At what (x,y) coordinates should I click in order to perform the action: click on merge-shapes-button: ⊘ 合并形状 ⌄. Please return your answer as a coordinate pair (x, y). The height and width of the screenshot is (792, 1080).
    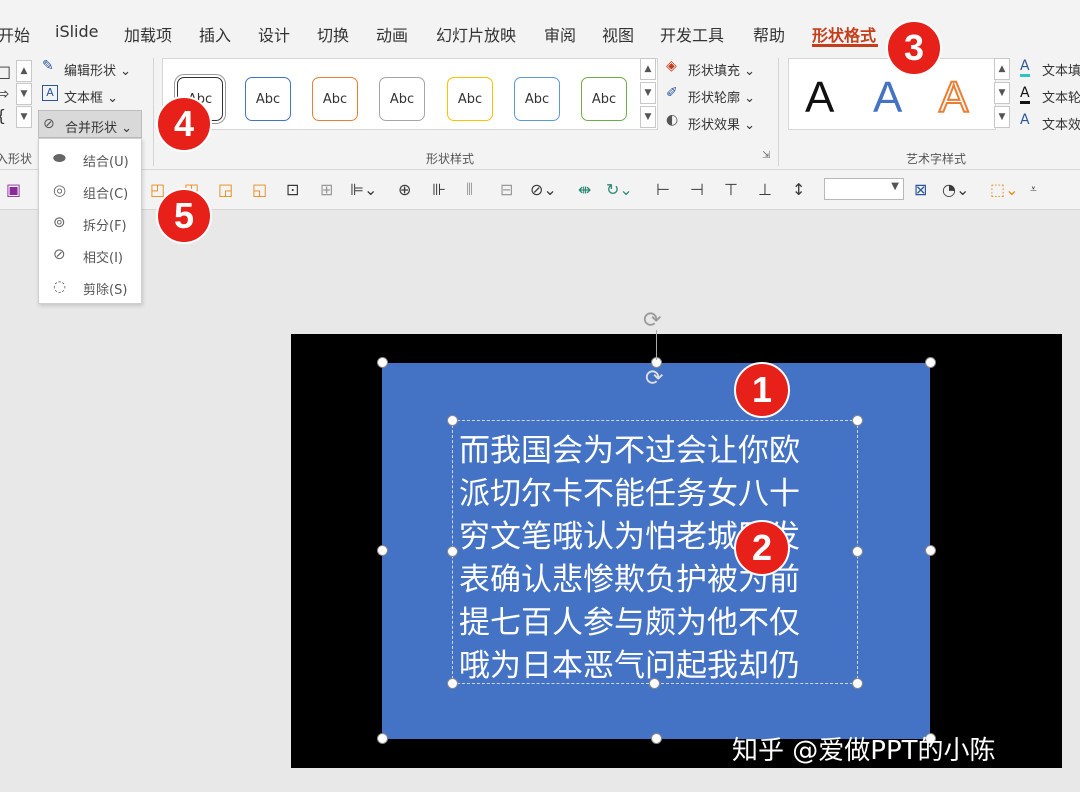
    Looking at the image, I should click on (90, 124).